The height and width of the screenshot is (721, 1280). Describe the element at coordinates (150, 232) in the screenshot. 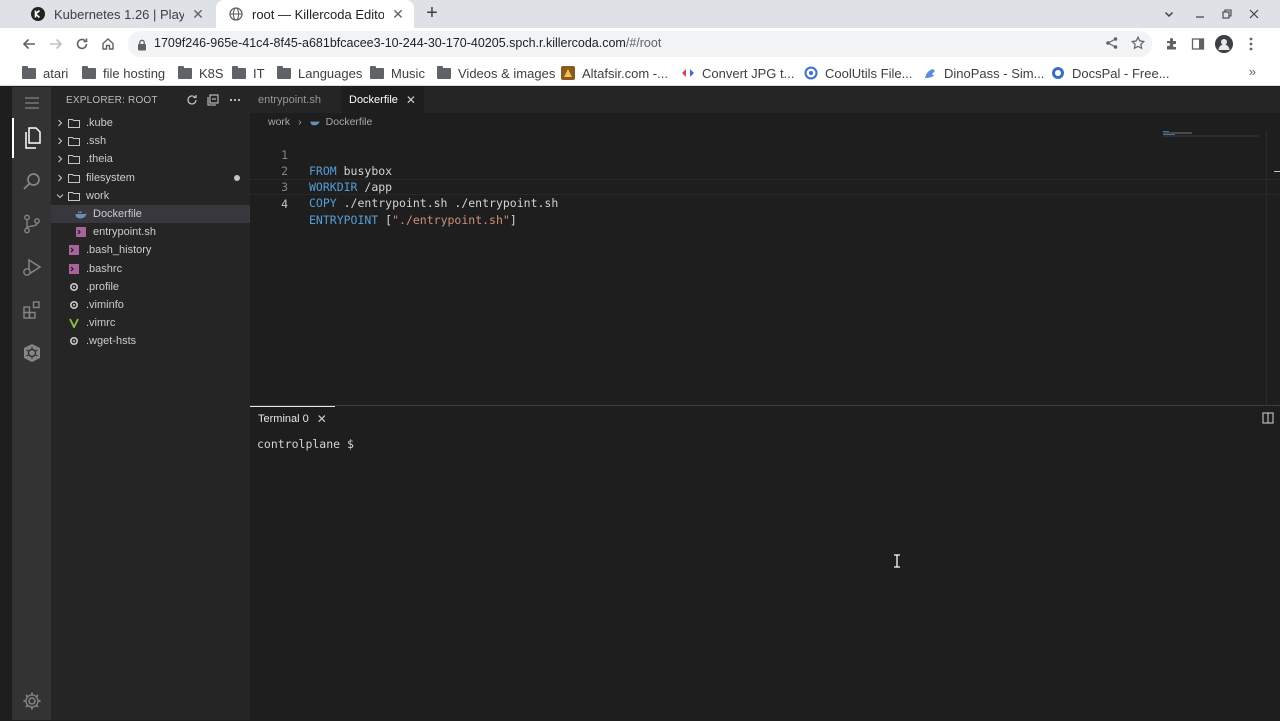

I see `tree-file-entrypoint: entrypoint.sh` at that location.